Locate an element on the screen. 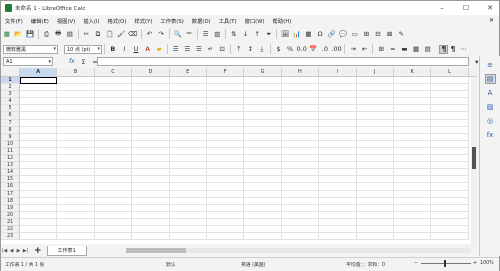  first-sheet-icon: |◀ is located at coordinates (4, 251).